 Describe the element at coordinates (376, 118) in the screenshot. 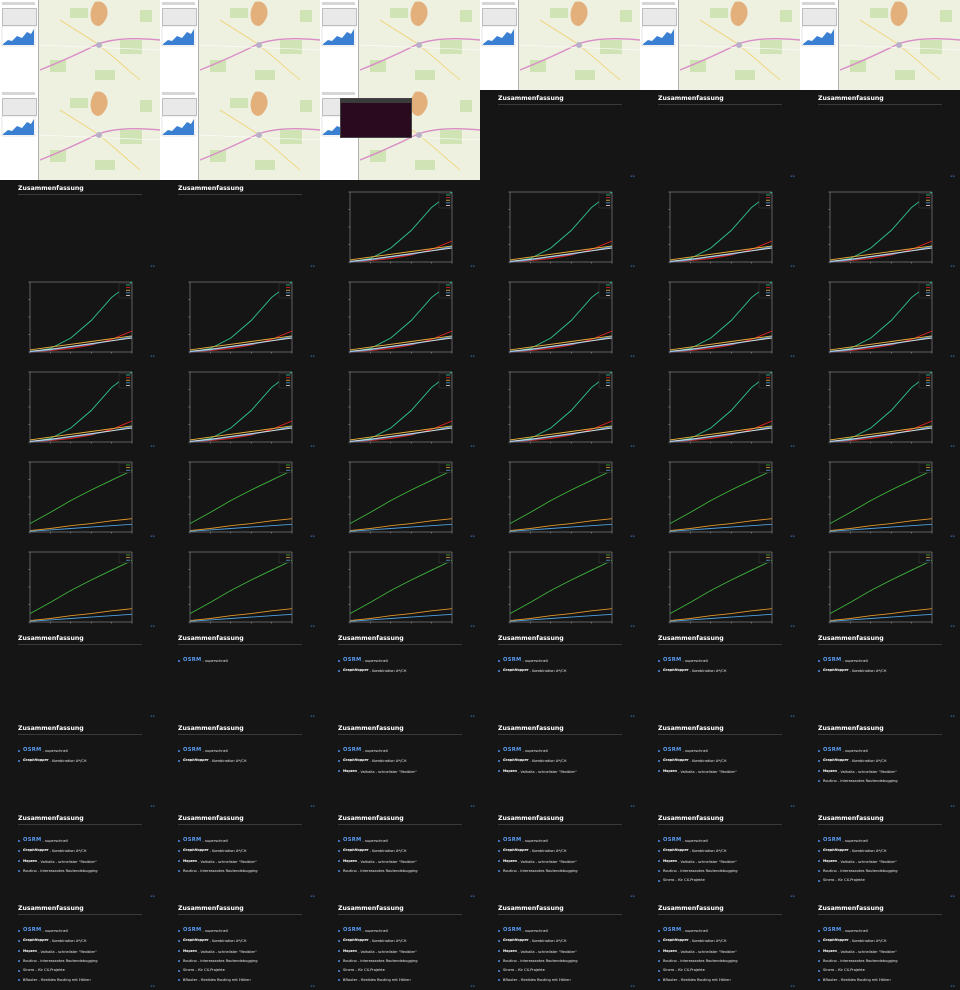

I see `terminal-window` at that location.